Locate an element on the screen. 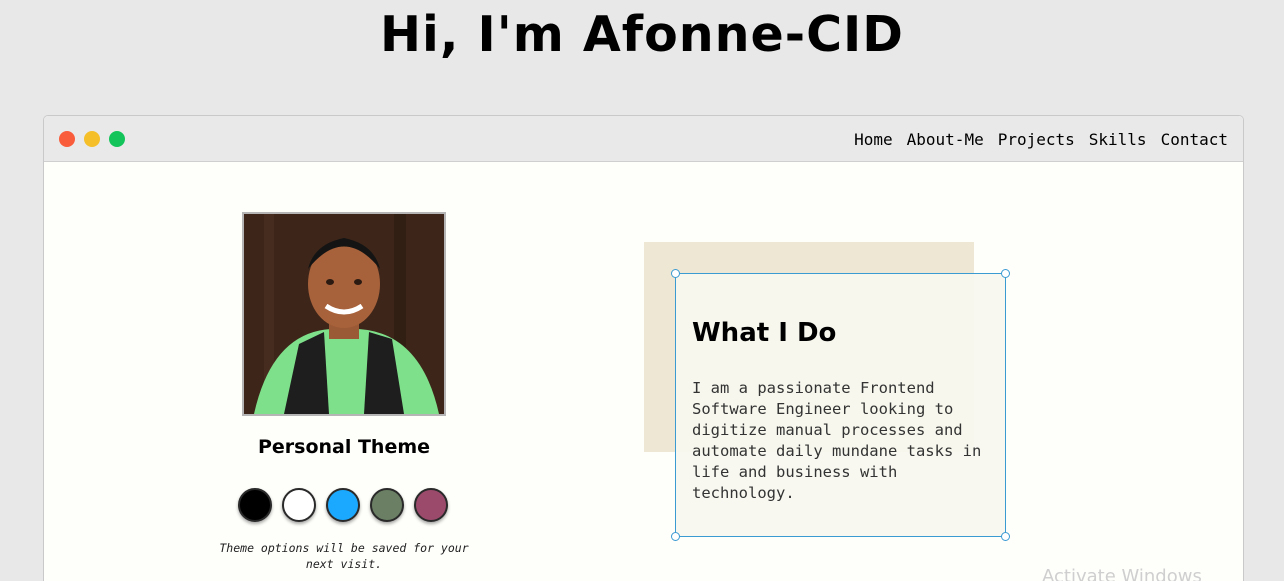 Image resolution: width=1284 pixels, height=581 pixels. theme-swatch-black is located at coordinates (255, 505).